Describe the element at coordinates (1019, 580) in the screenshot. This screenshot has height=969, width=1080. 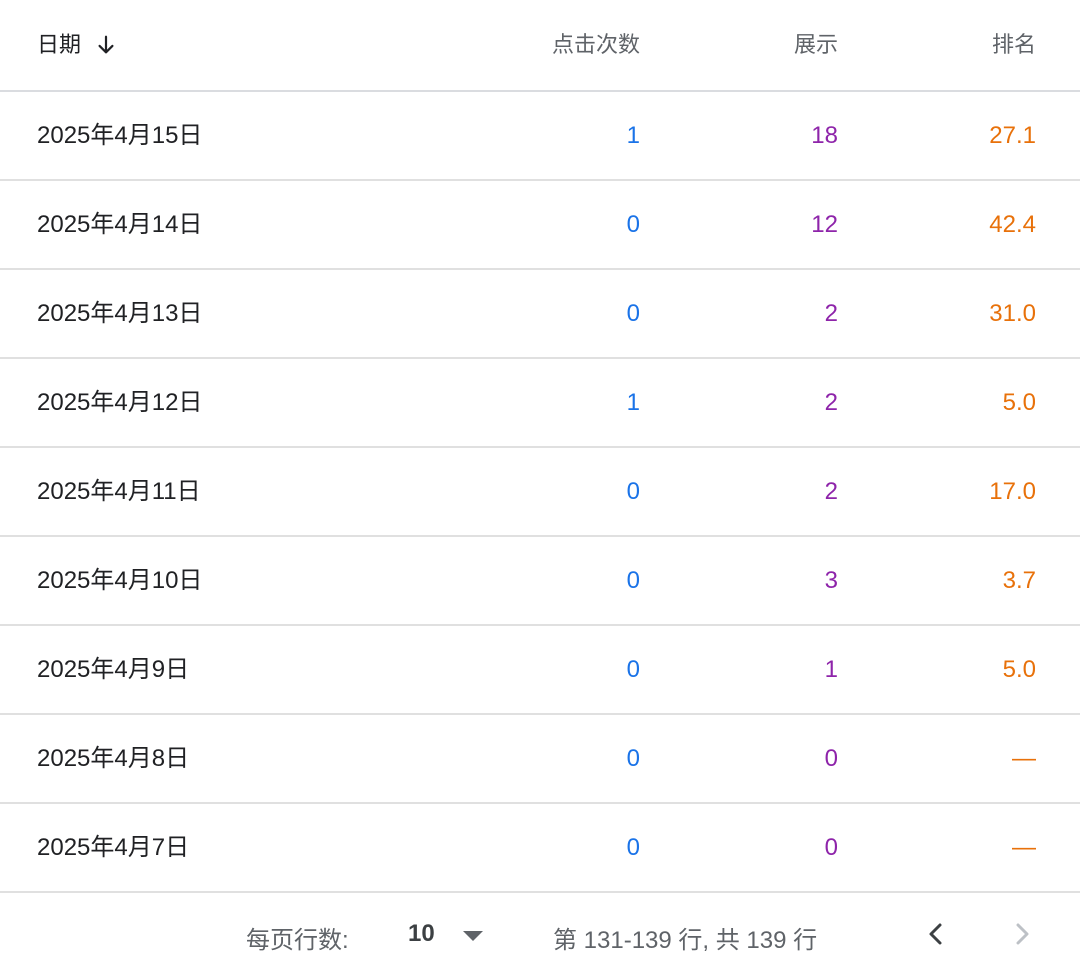
I see `row-position: 3.7` at that location.